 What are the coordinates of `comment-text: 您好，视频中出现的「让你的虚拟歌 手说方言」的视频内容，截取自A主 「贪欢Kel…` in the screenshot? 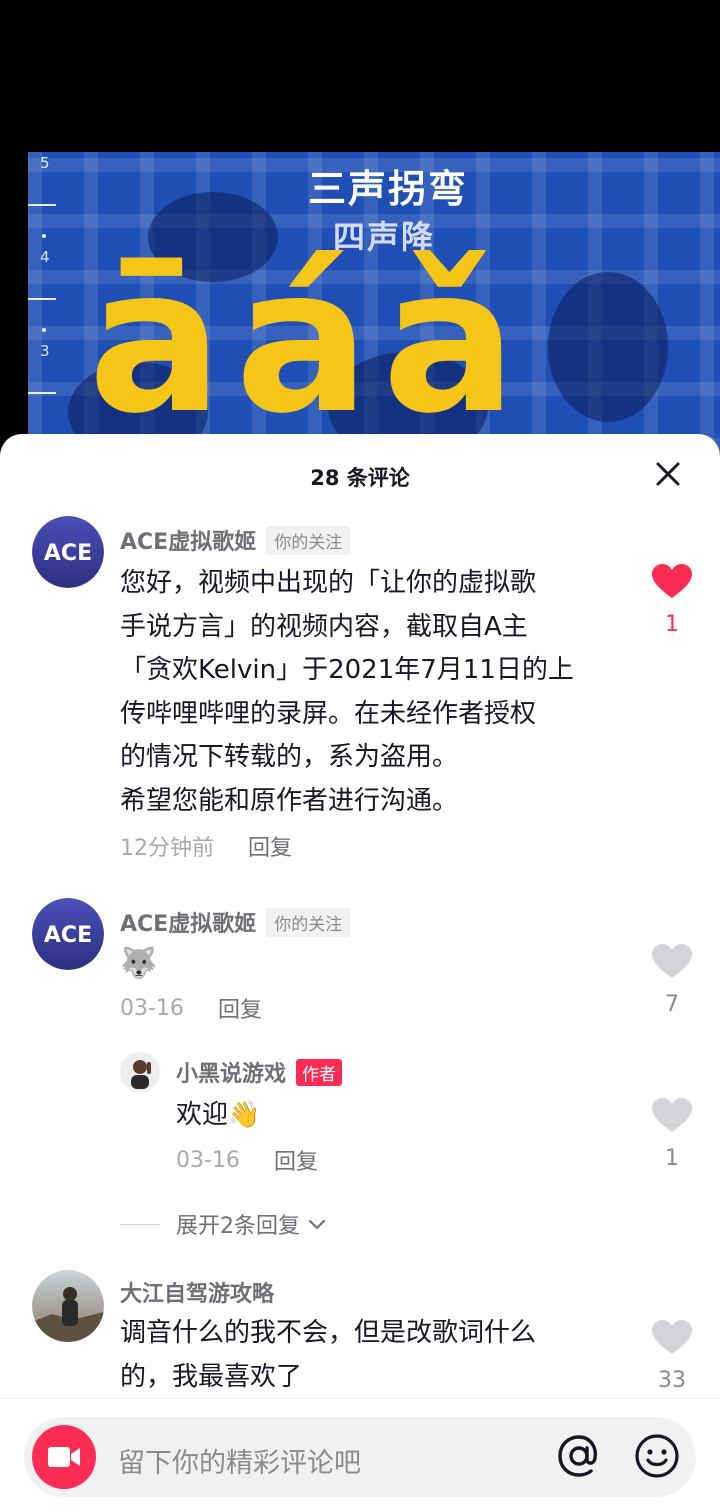 It's located at (375, 692).